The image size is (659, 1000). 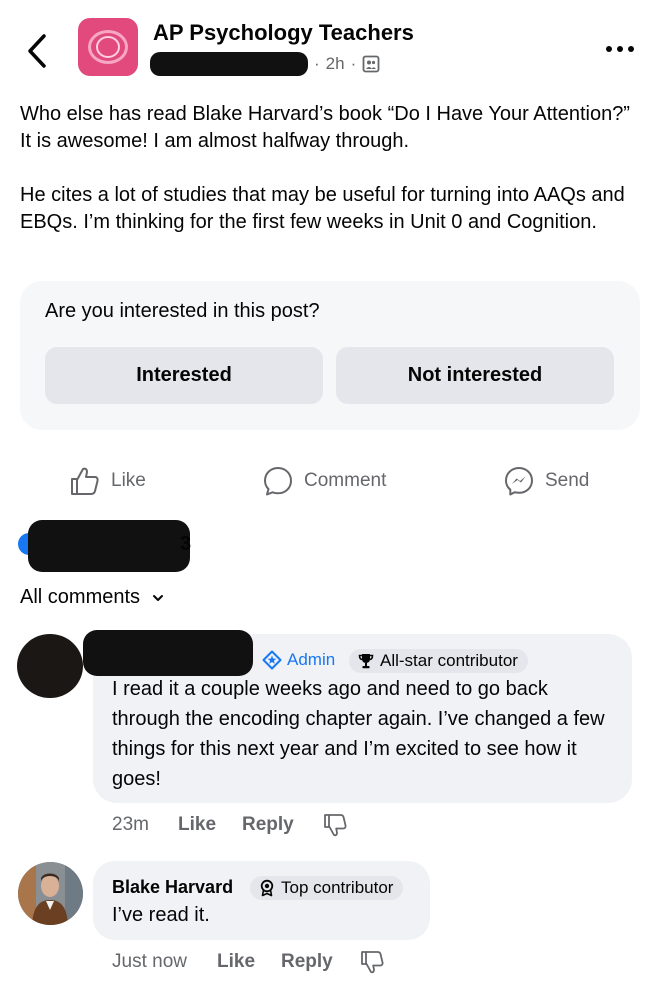 I want to click on messenger-icon, so click(x=519, y=481).